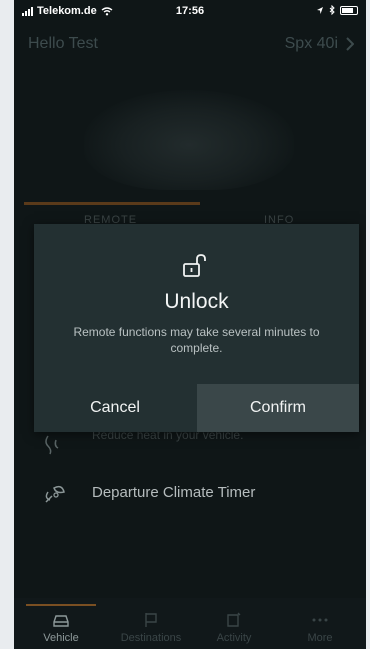 The image size is (370, 649). I want to click on car-silhouette, so click(189, 140).